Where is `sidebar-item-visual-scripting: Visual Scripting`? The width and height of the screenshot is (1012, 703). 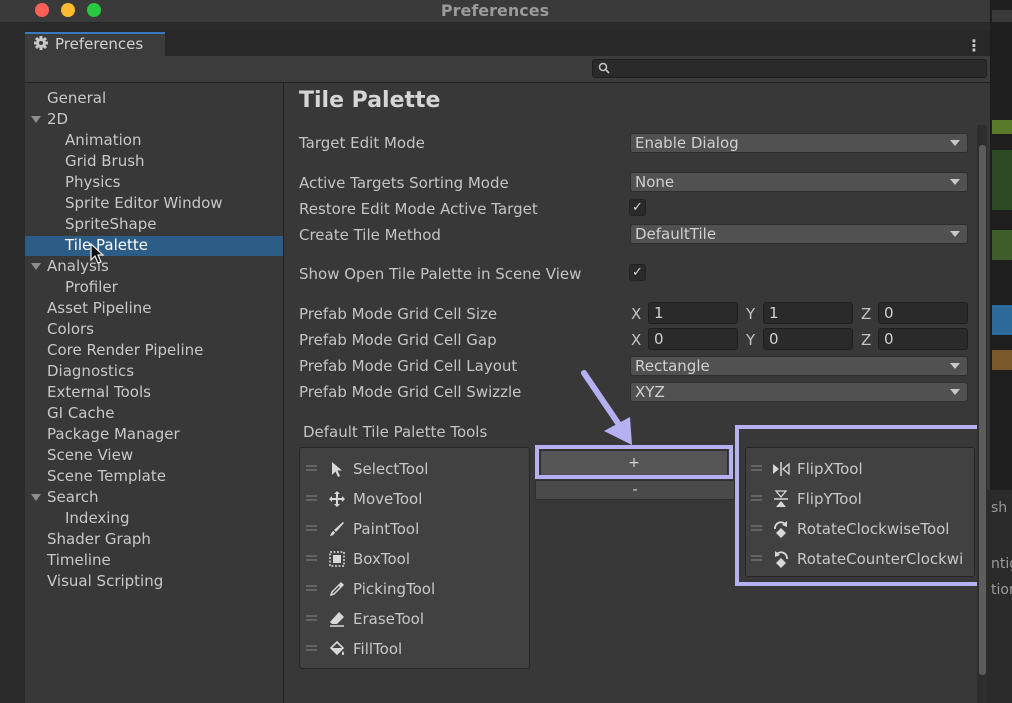
sidebar-item-visual-scripting: Visual Scripting is located at coordinates (105, 581).